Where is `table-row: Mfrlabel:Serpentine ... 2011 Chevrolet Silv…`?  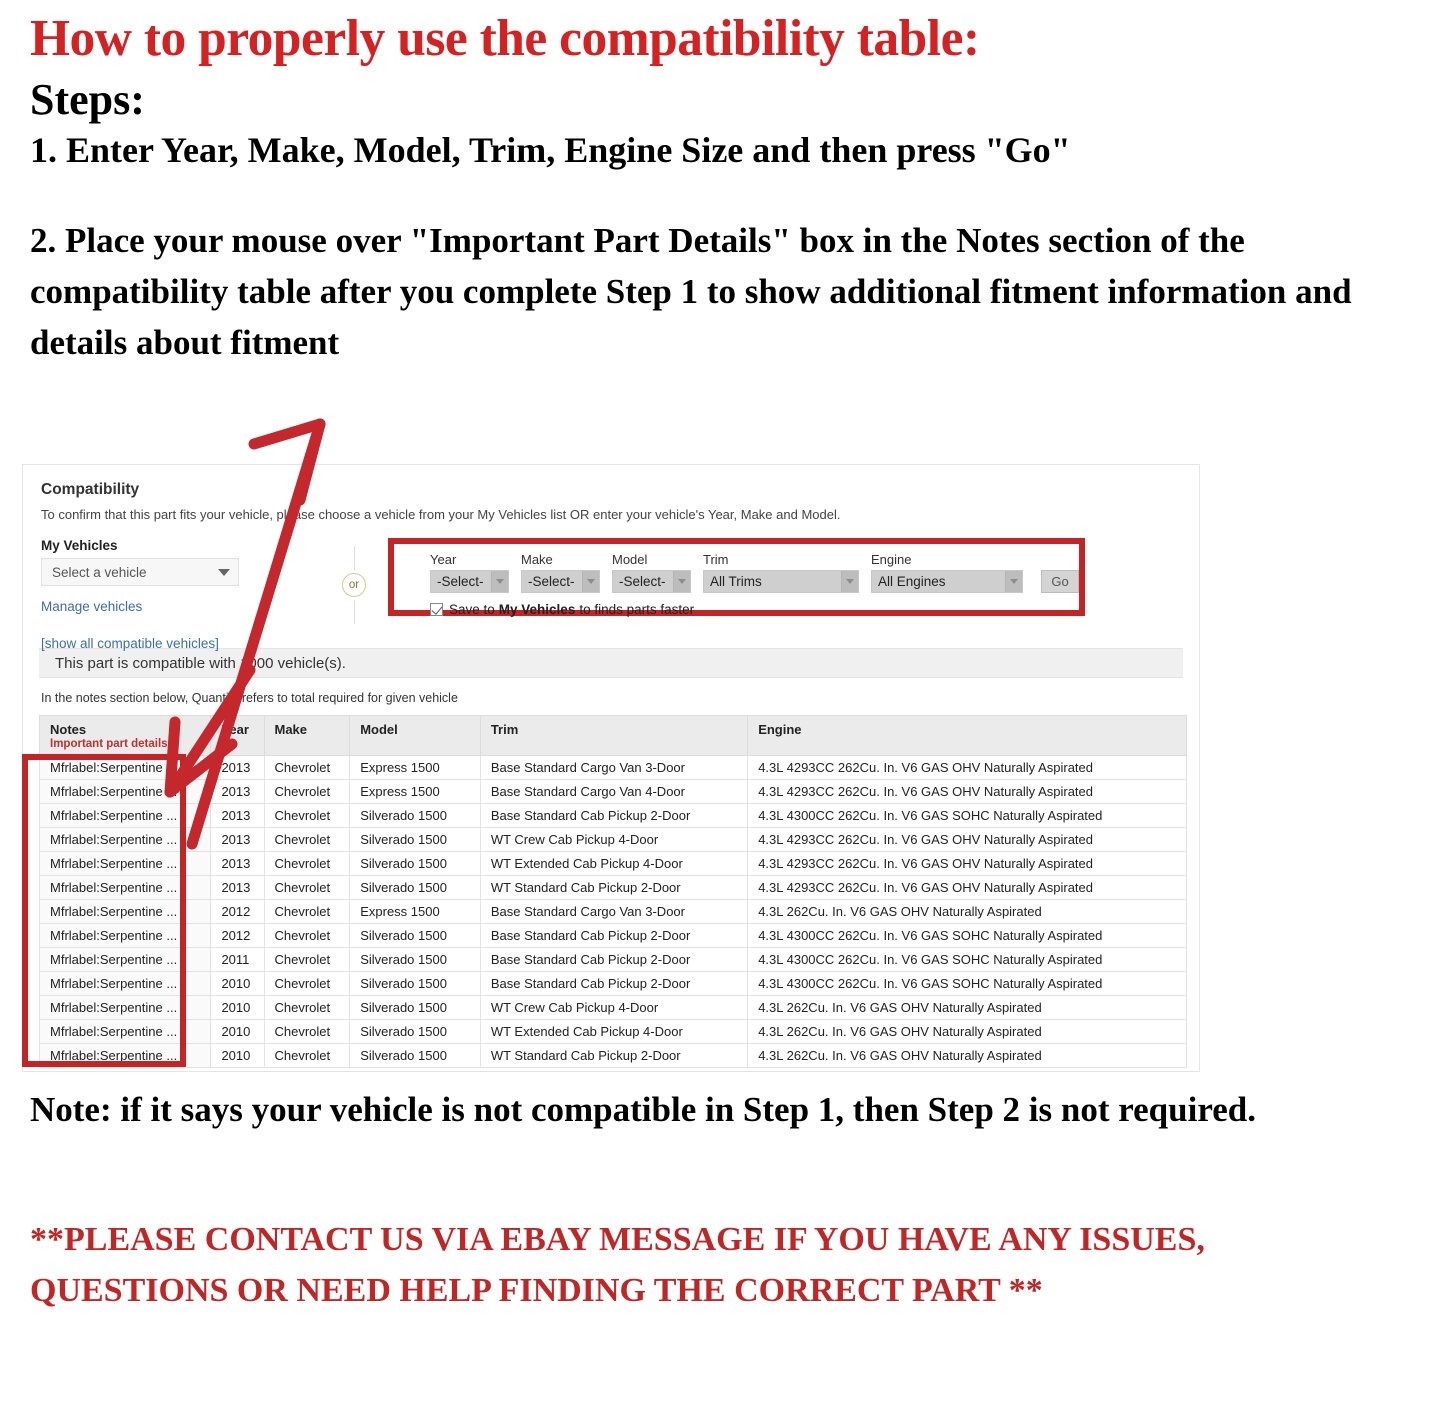 table-row: Mfrlabel:Serpentine ... 2011 Chevrolet Silv… is located at coordinates (612, 959).